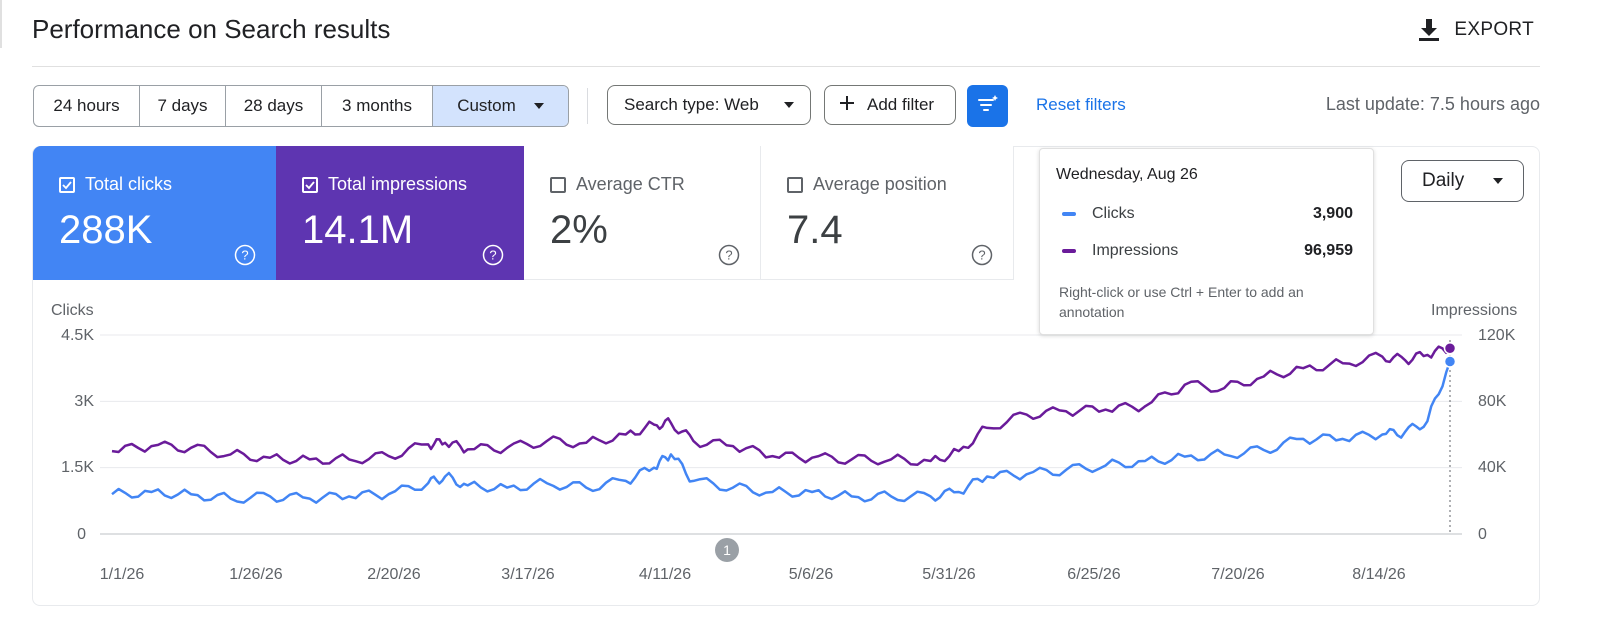 This screenshot has height=633, width=1600. What do you see at coordinates (1332, 213) in the screenshot?
I see `tooltip-series-value: 3,900` at bounding box center [1332, 213].